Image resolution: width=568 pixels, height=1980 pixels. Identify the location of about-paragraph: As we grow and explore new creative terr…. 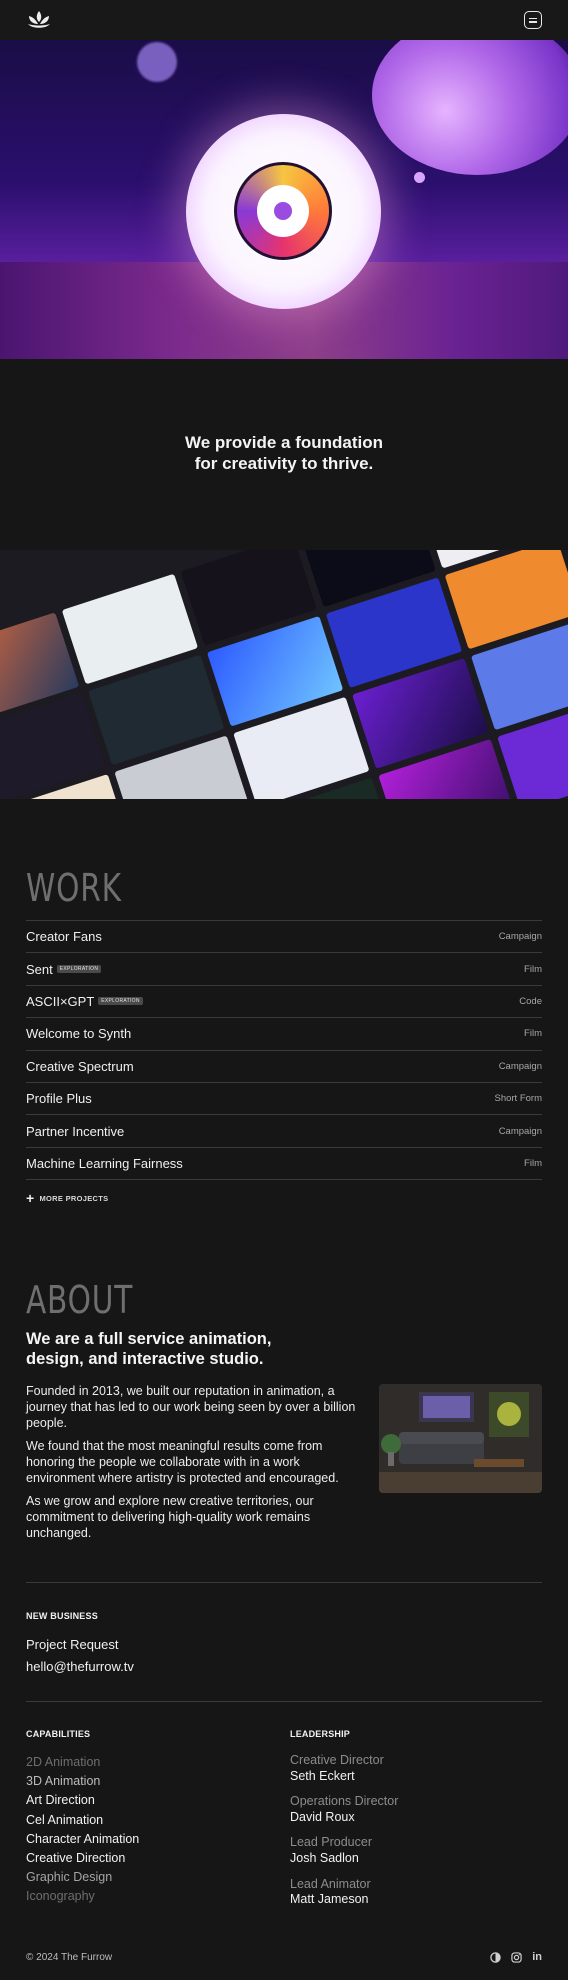
(170, 1517).